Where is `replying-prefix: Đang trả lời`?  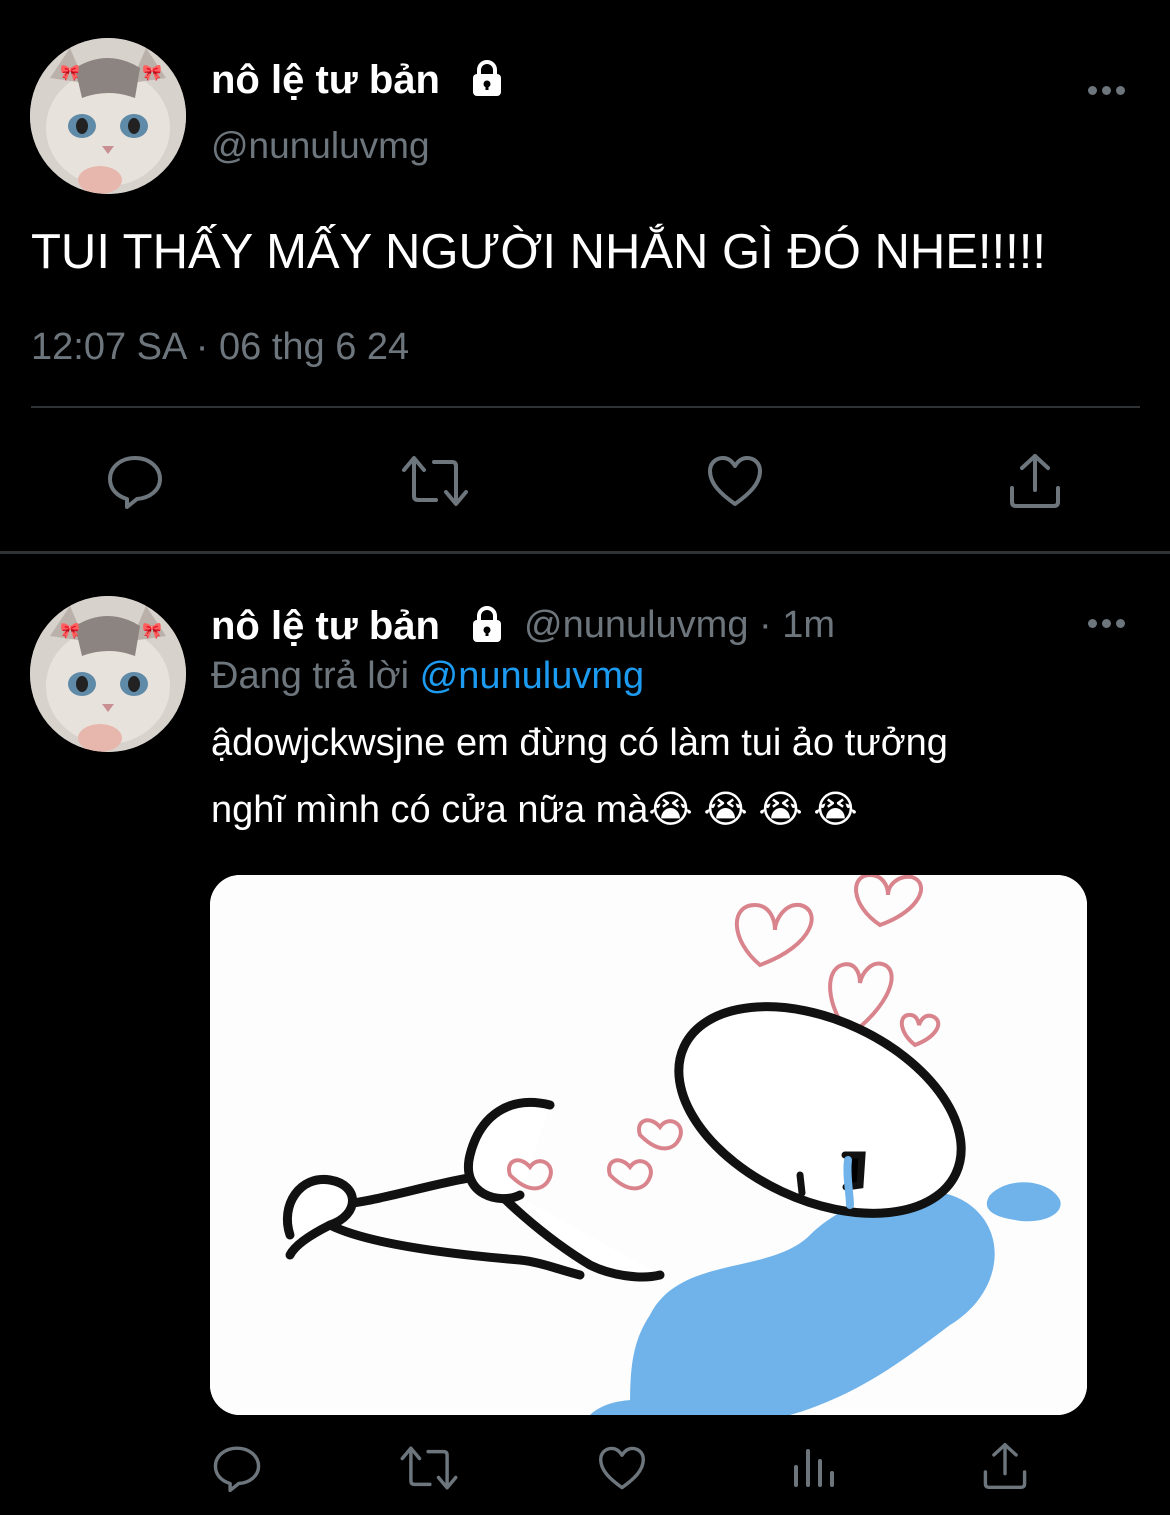
replying-prefix: Đang trả lời is located at coordinates (310, 676).